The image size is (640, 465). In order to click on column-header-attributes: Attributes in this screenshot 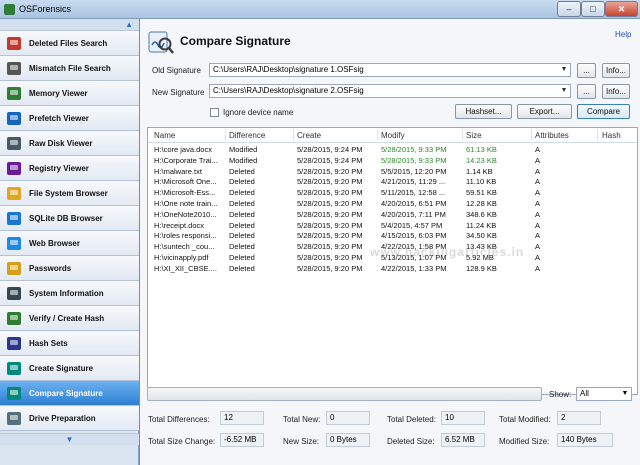, I will do `click(552, 135)`.